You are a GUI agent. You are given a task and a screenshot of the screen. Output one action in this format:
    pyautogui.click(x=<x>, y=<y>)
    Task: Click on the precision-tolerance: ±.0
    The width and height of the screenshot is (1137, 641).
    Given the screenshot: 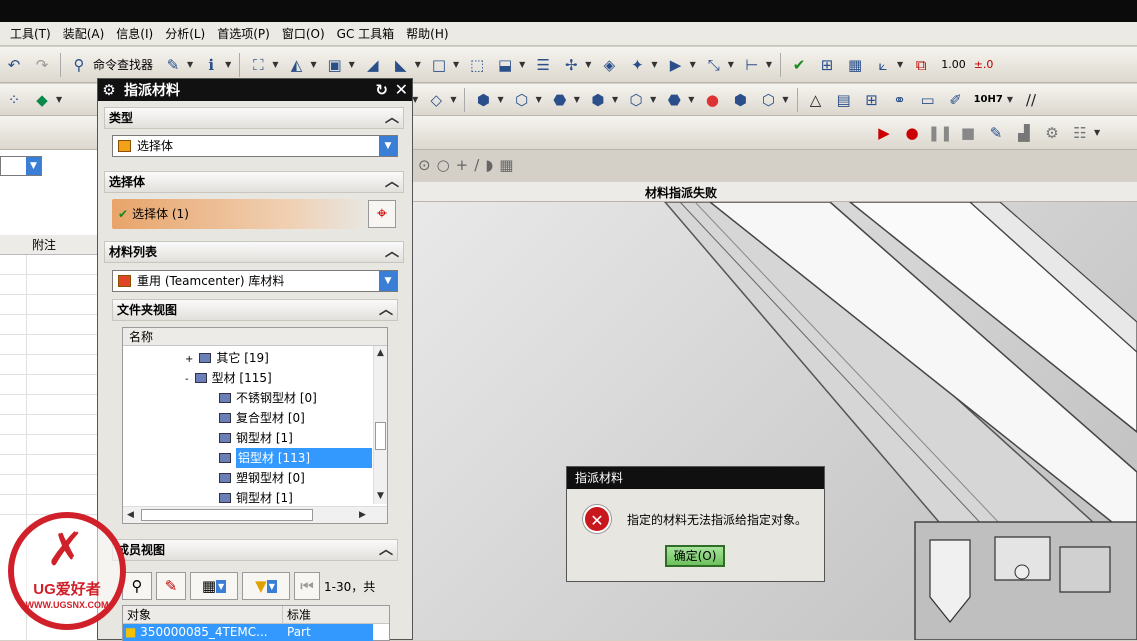 What is the action you would take?
    pyautogui.click(x=984, y=64)
    